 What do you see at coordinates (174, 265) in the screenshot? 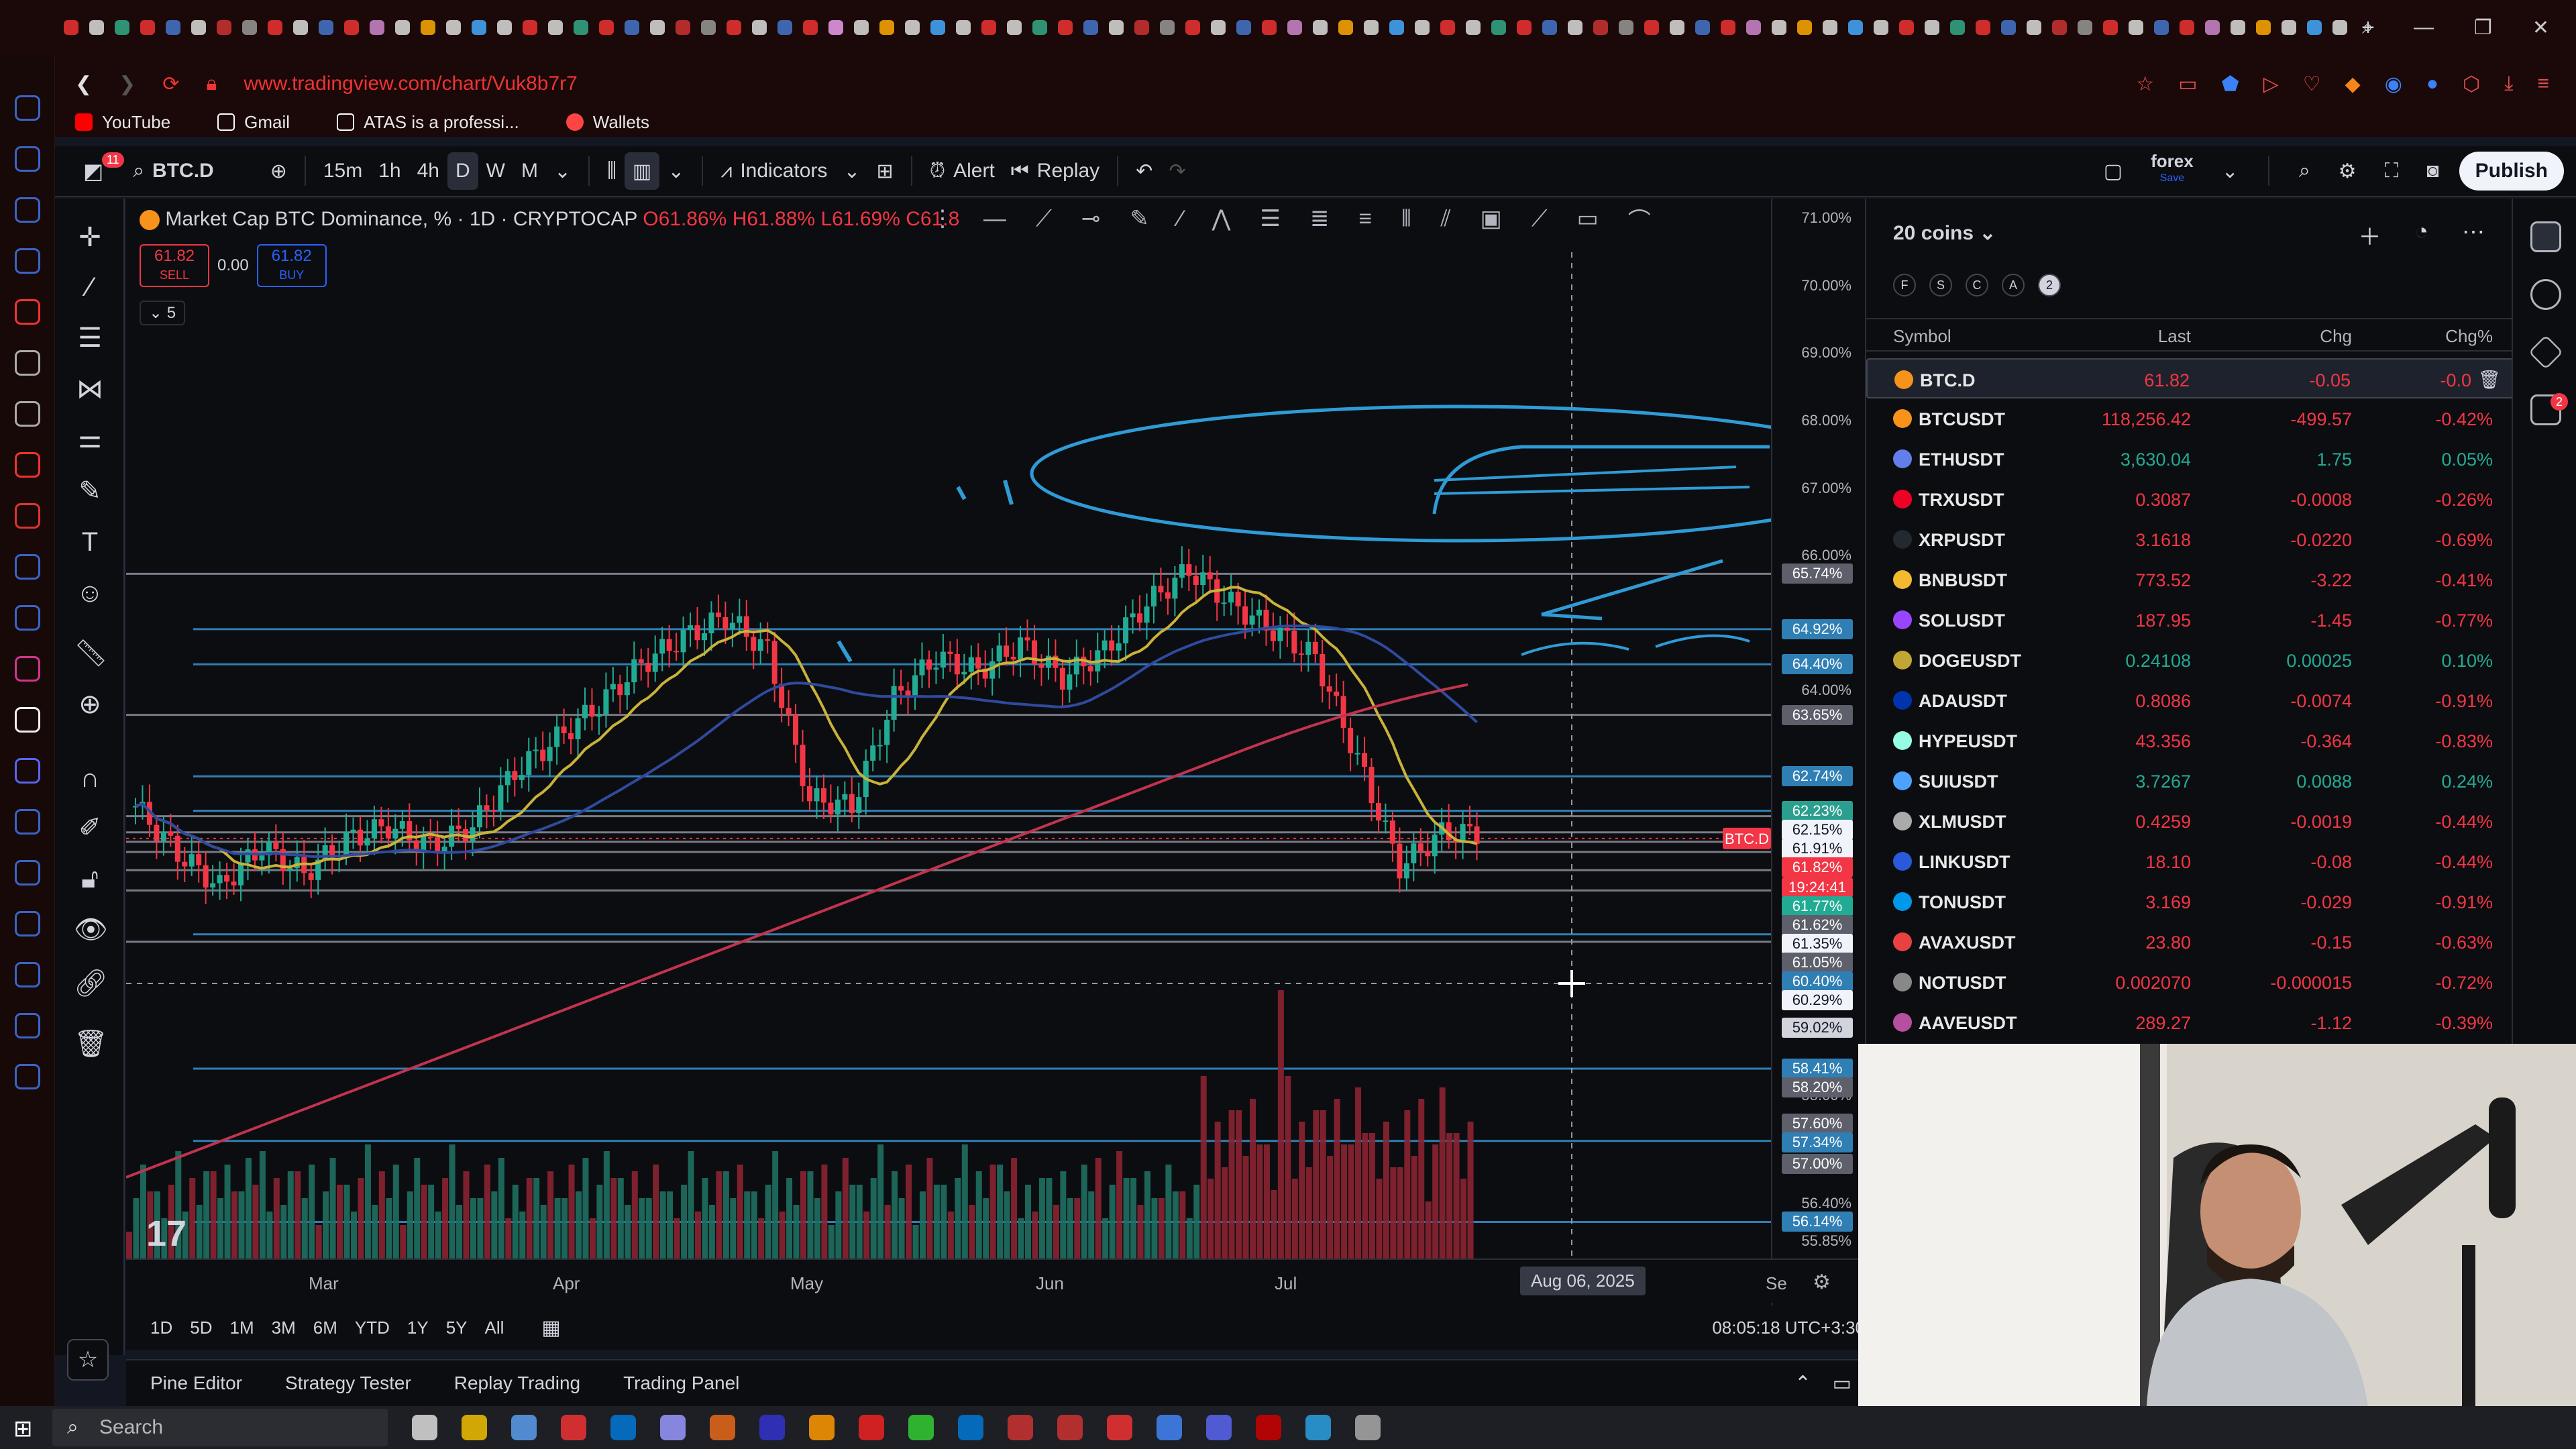
I see `sell-button: 61.82 SELL` at bounding box center [174, 265].